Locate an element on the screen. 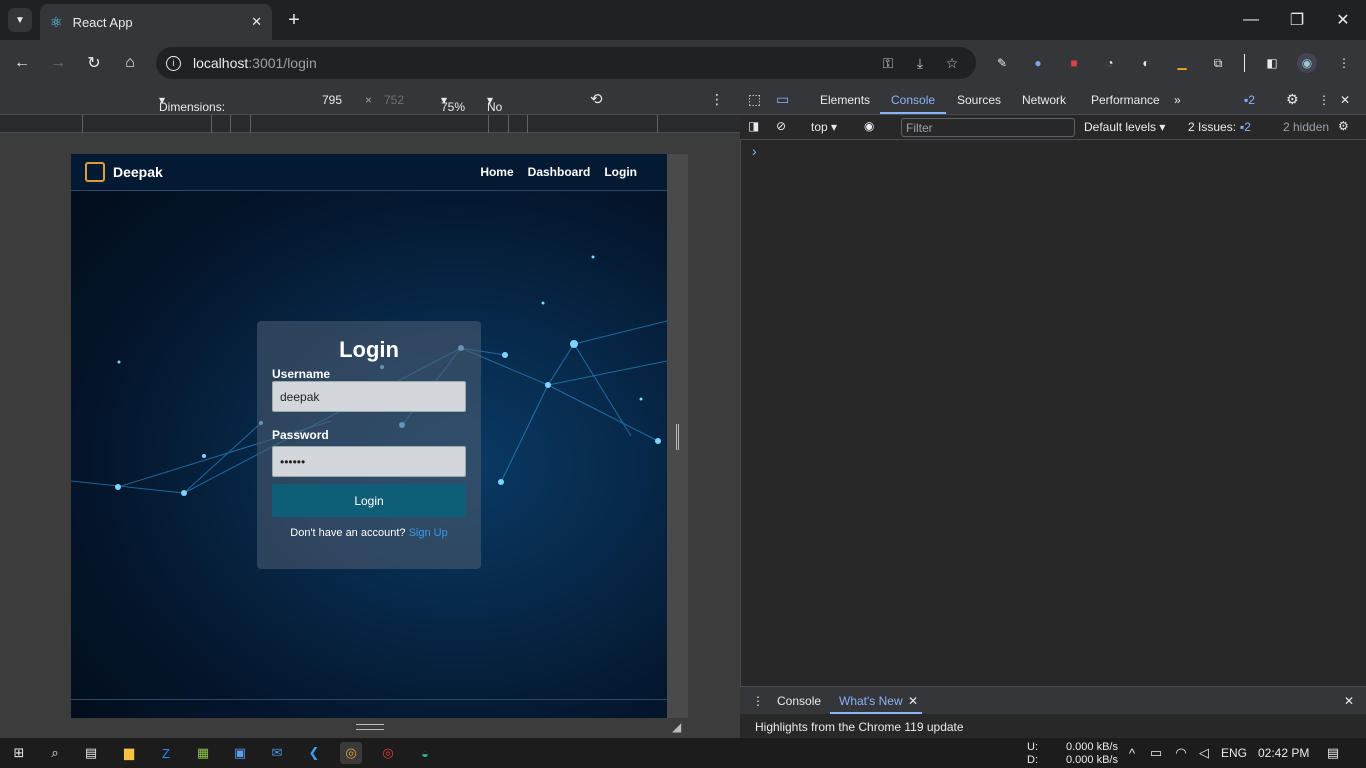  close-drawer-icon: ✕ is located at coordinates (1349, 701).